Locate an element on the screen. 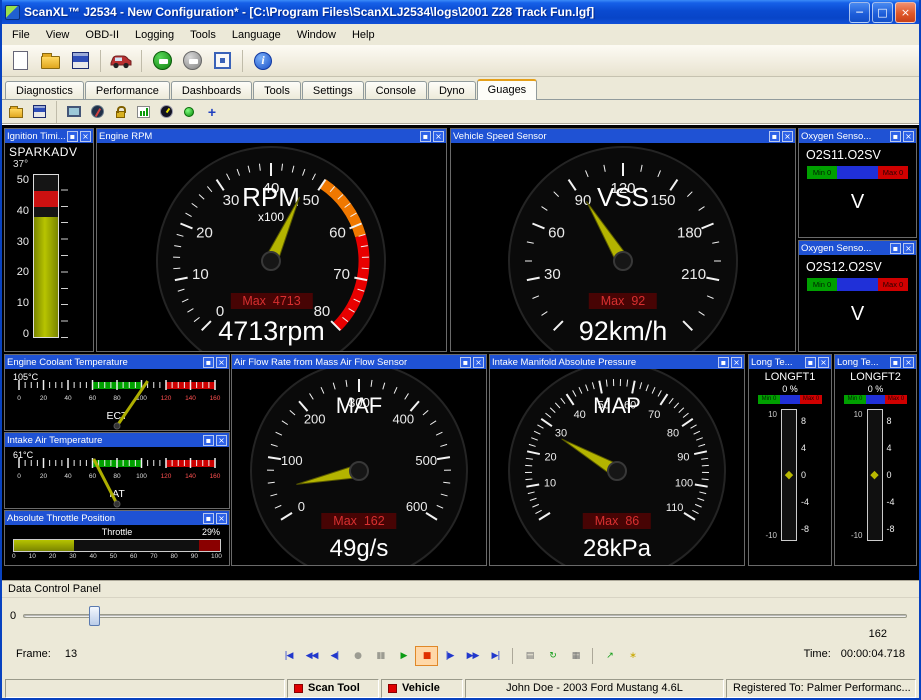 The width and height of the screenshot is (921, 700). close-button: × is located at coordinates (905, 12).